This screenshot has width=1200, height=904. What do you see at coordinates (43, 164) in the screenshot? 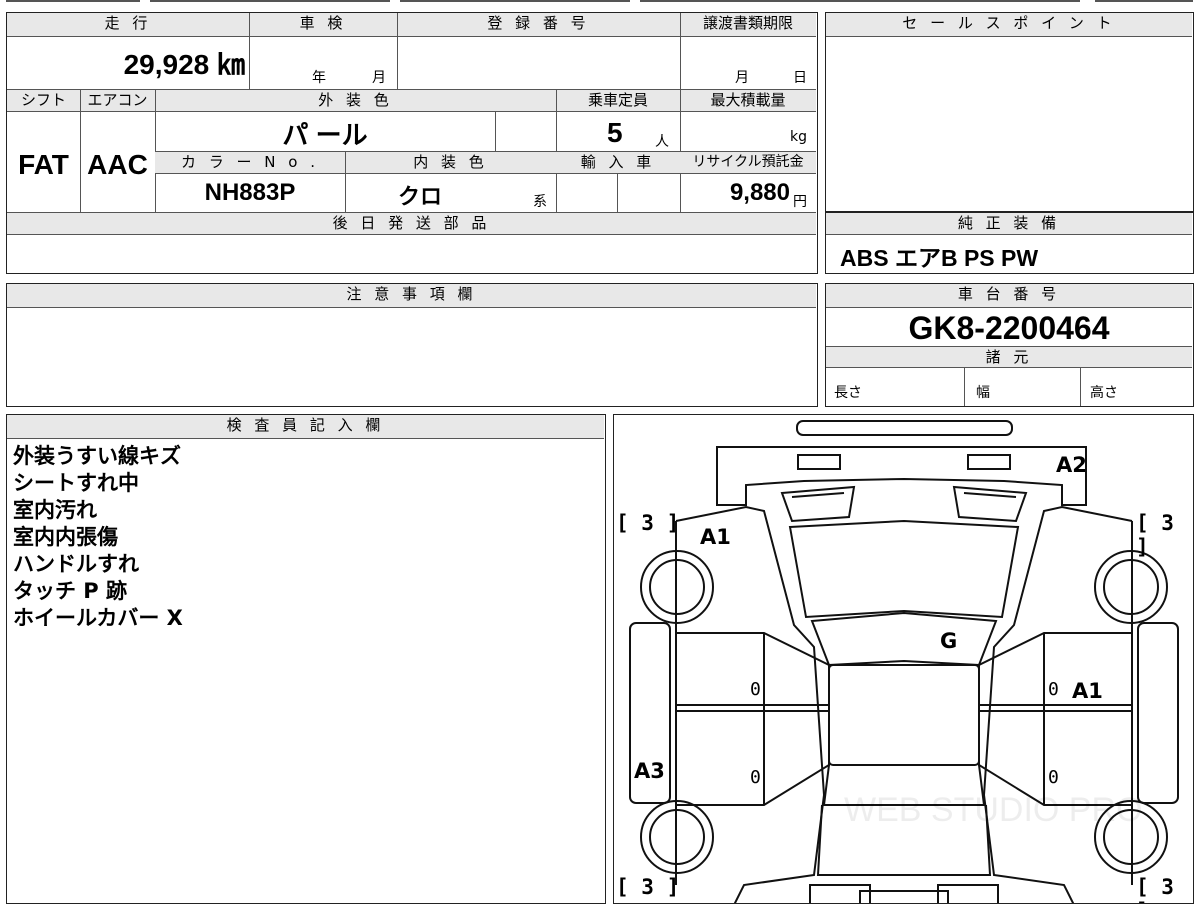
I see `shift-value: FAT` at bounding box center [43, 164].